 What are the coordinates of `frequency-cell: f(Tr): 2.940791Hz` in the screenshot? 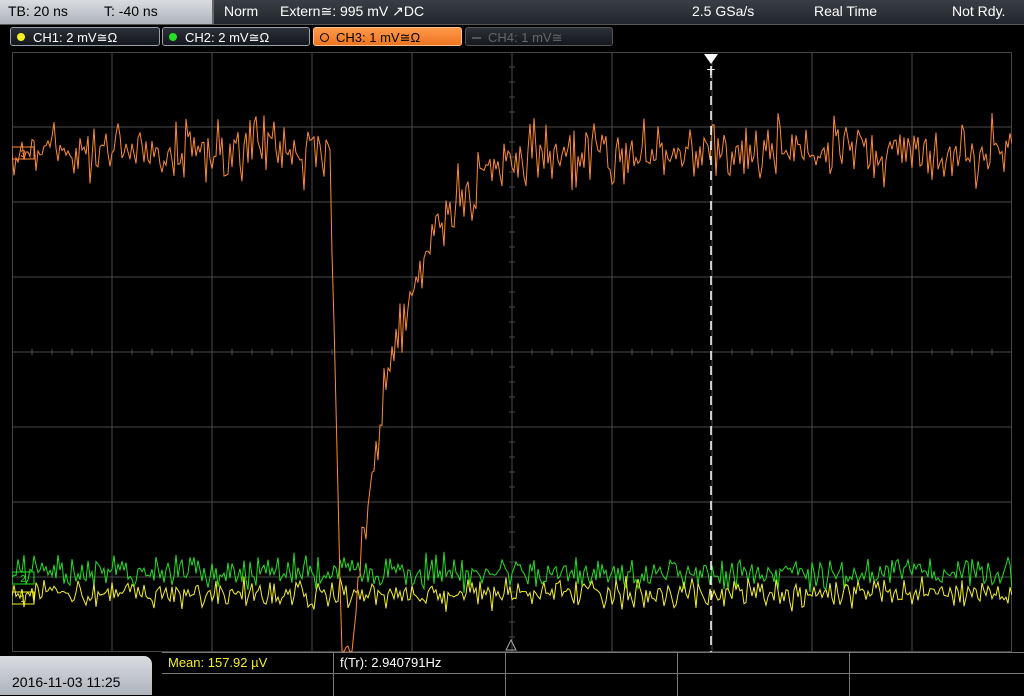 It's located at (420, 663).